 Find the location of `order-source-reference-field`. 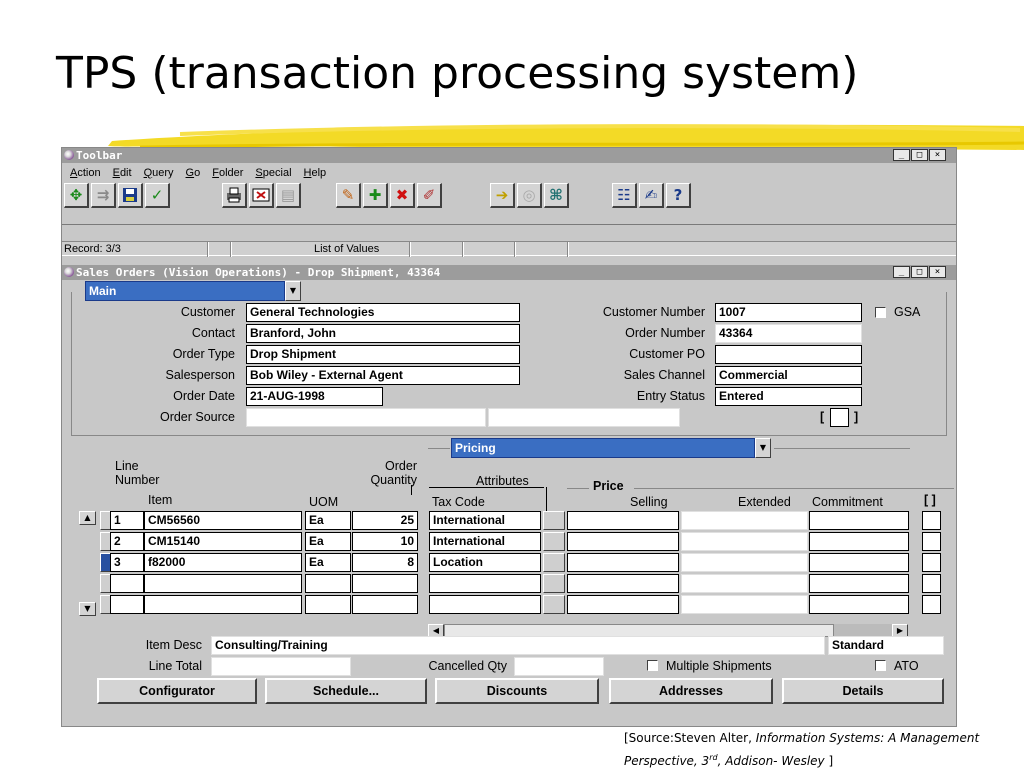

order-source-reference-field is located at coordinates (584, 417).